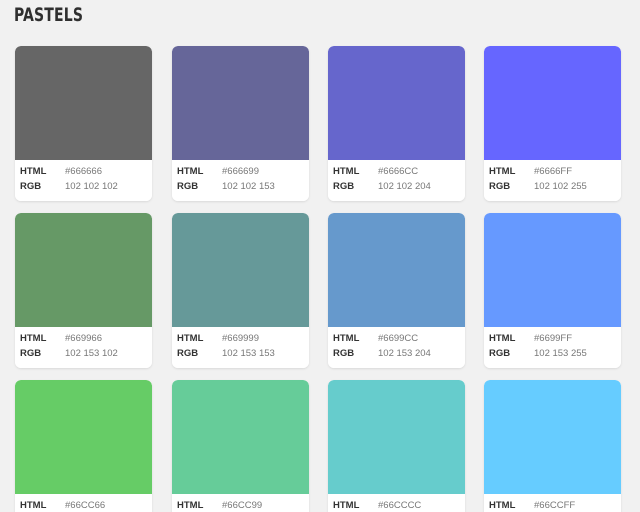  What do you see at coordinates (398, 338) in the screenshot?
I see `html-hex-value: #6699CC` at bounding box center [398, 338].